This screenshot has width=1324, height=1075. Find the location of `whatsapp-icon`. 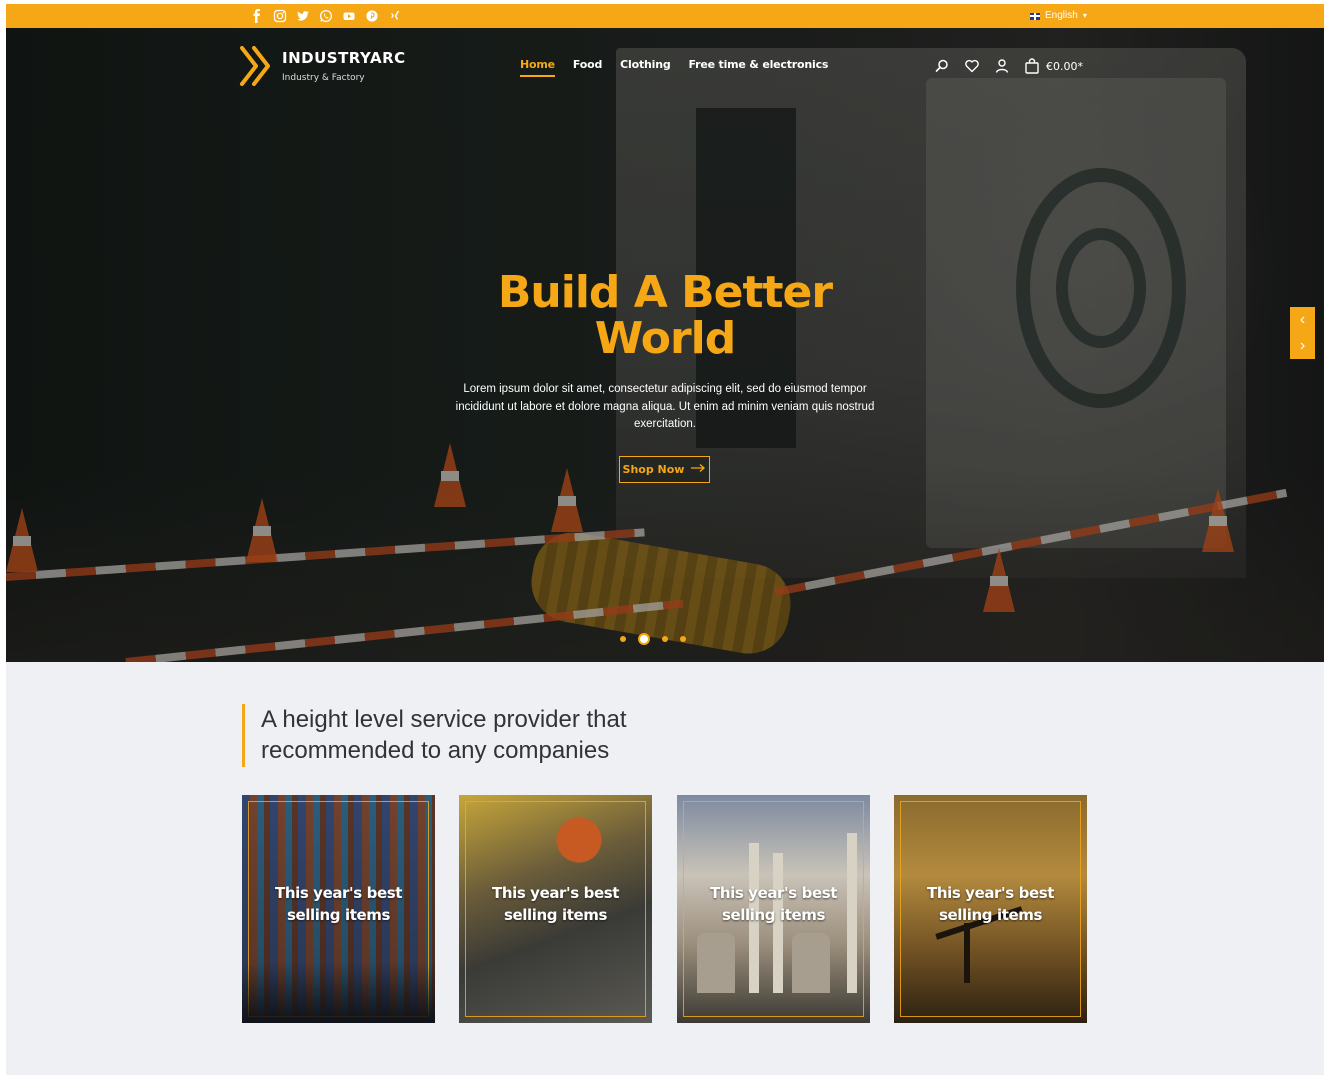

whatsapp-icon is located at coordinates (326, 16).